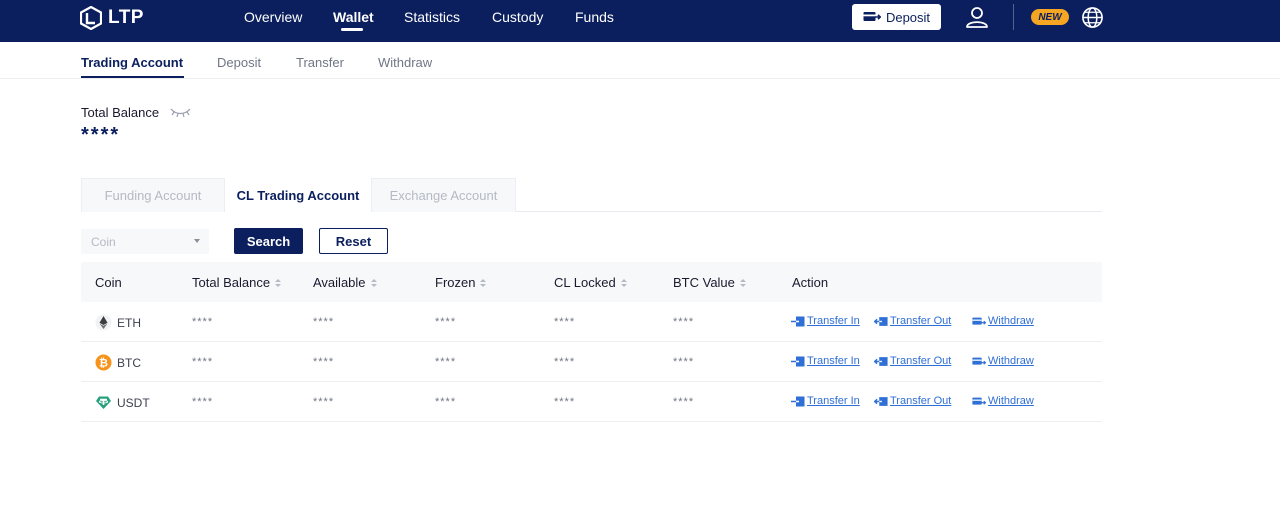 The image size is (1280, 514). Describe the element at coordinates (353, 241) in the screenshot. I see `reset-button: Reset` at that location.